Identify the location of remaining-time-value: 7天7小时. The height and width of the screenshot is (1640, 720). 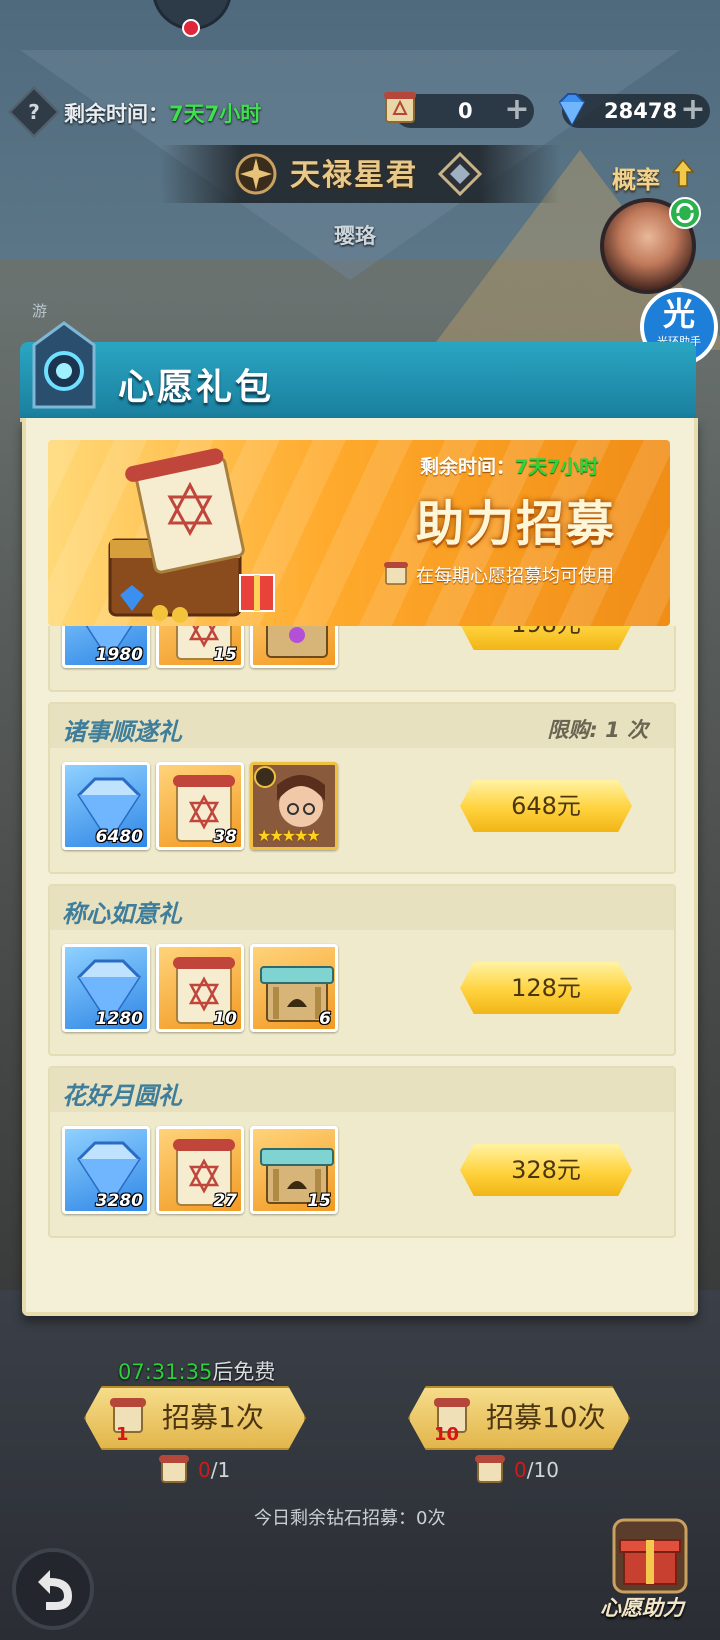
(215, 114).